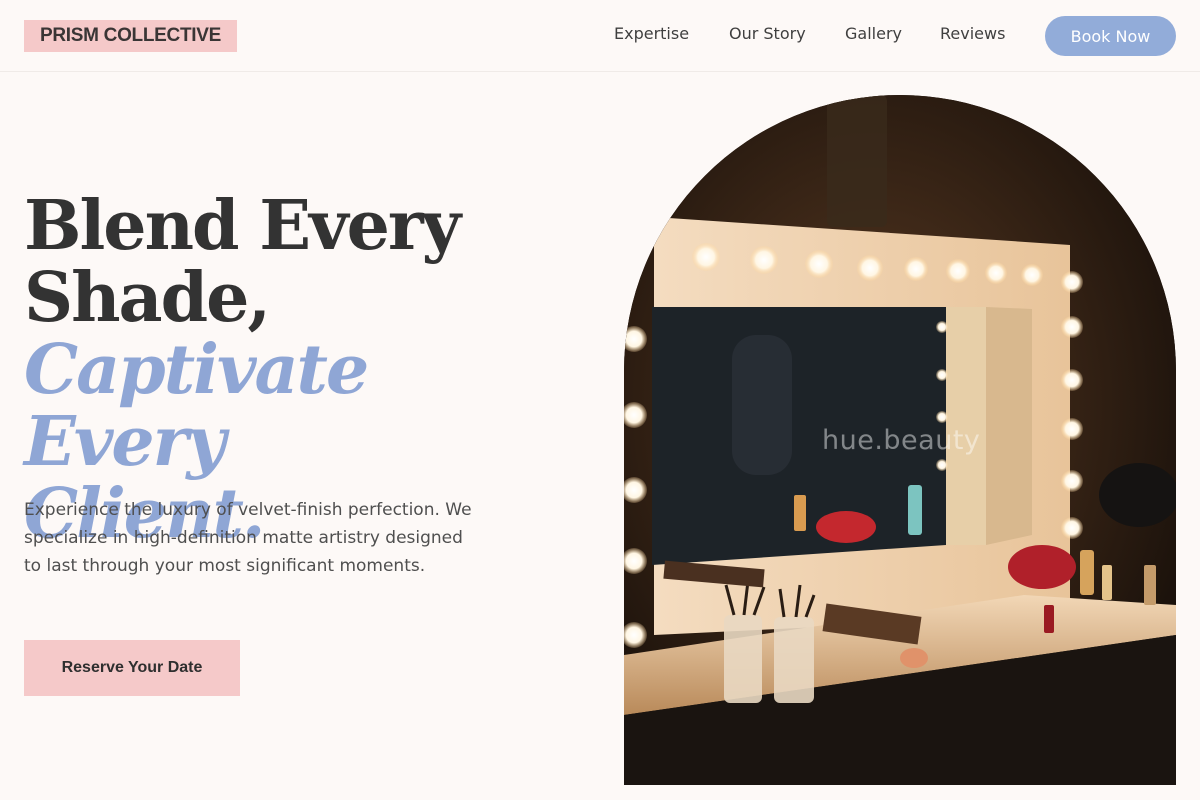 The width and height of the screenshot is (1200, 800). Describe the element at coordinates (130, 36) in the screenshot. I see `brand-logo: PRISM COLLECTIVE` at that location.